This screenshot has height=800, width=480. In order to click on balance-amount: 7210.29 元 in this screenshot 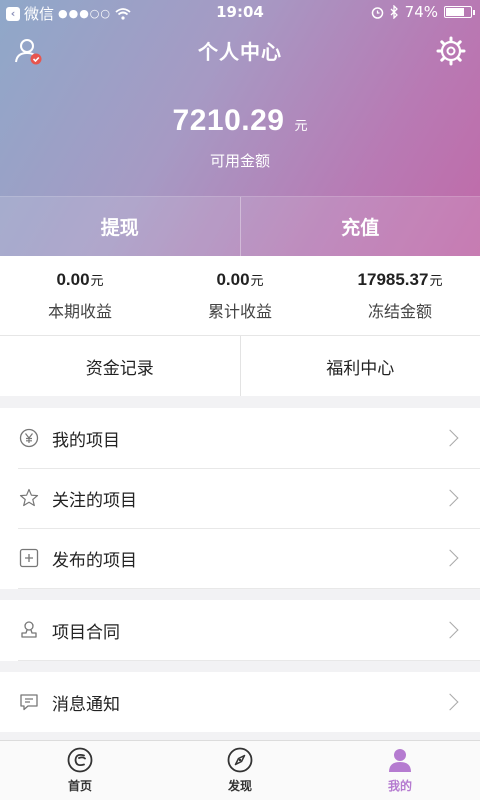, I will do `click(240, 121)`.